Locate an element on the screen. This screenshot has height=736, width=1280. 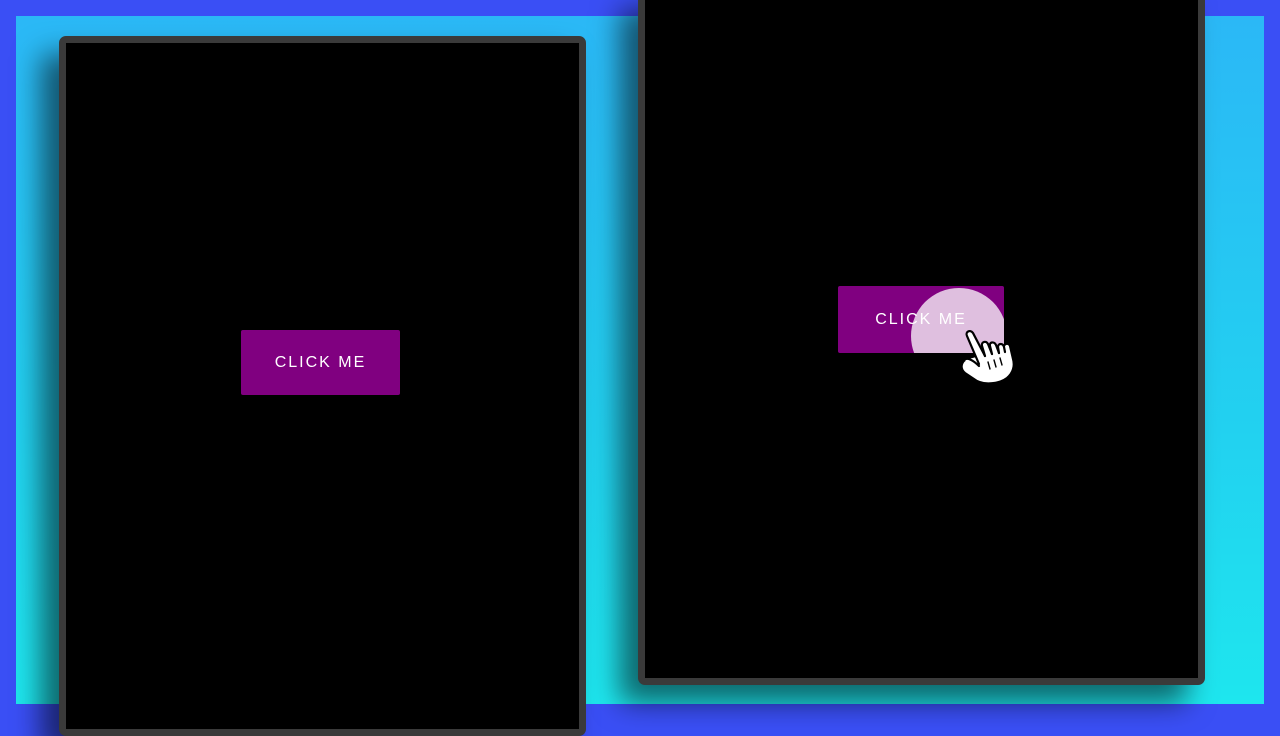
click-me-button: CLICK ME is located at coordinates (320, 362).